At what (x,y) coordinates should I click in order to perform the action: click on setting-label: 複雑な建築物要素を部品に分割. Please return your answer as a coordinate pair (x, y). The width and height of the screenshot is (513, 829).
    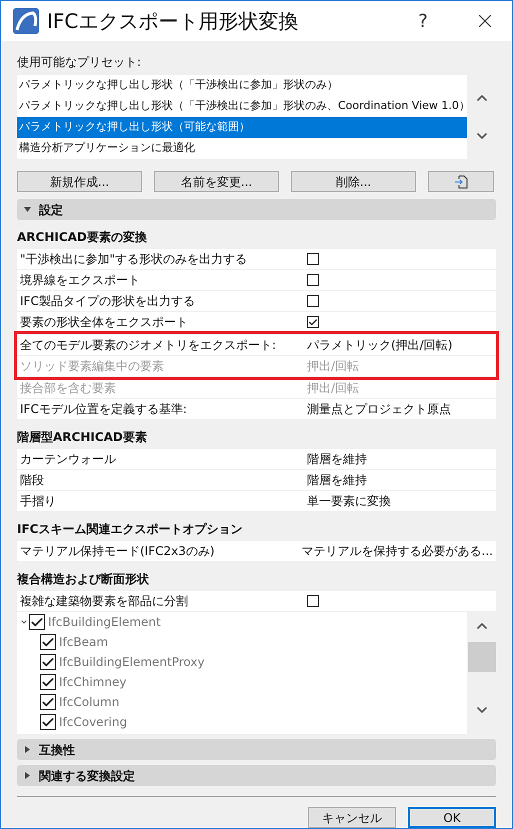
    Looking at the image, I should click on (104, 601).